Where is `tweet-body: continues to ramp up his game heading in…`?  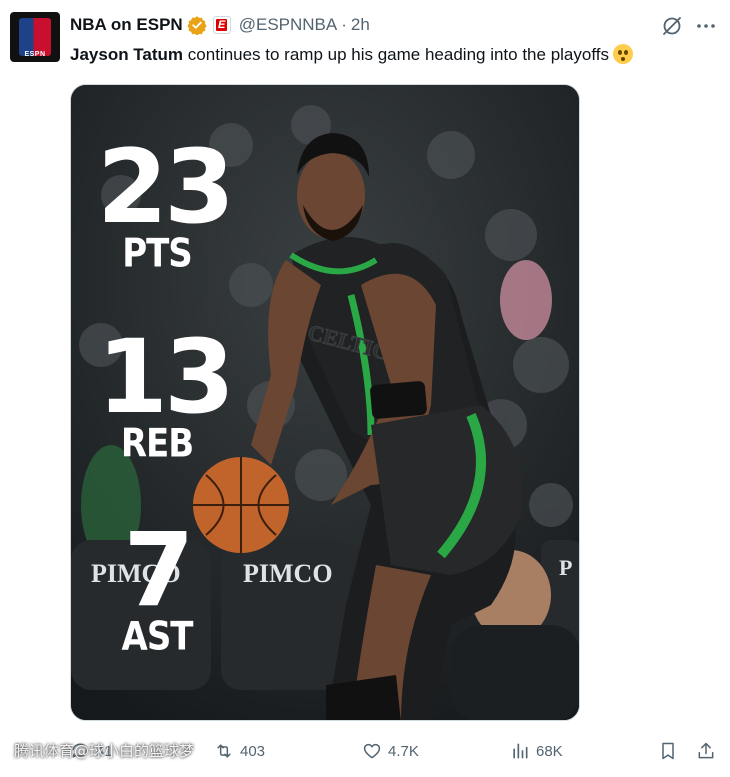 tweet-body: continues to ramp up his game heading in… is located at coordinates (396, 54).